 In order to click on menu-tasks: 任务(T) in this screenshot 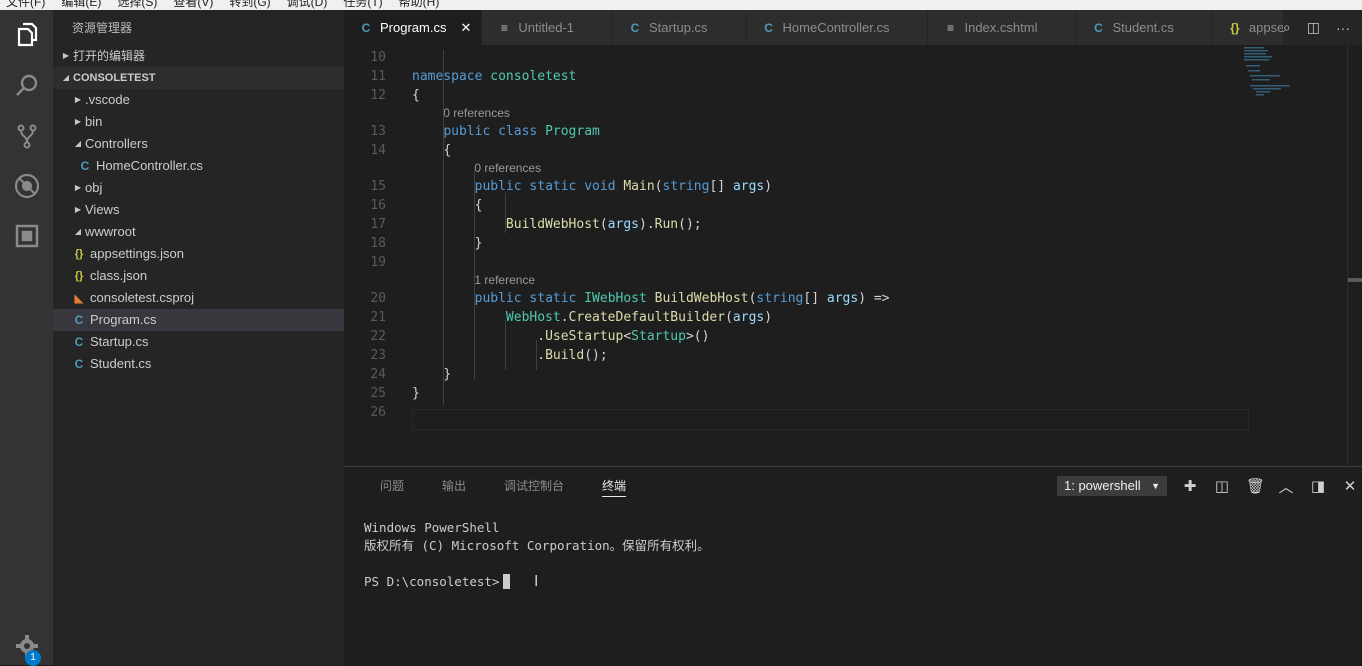, I will do `click(362, 5)`.